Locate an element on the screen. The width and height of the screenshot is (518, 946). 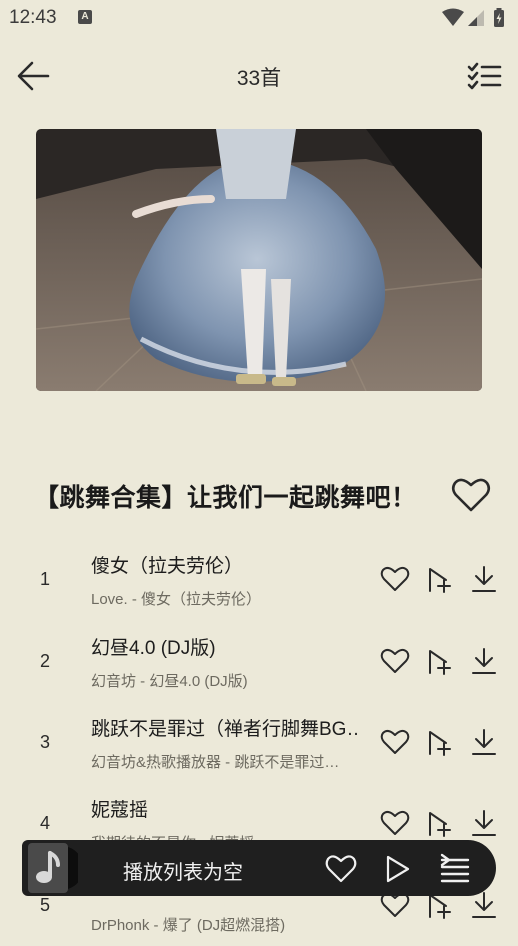
track-number: 1 is located at coordinates (45, 579).